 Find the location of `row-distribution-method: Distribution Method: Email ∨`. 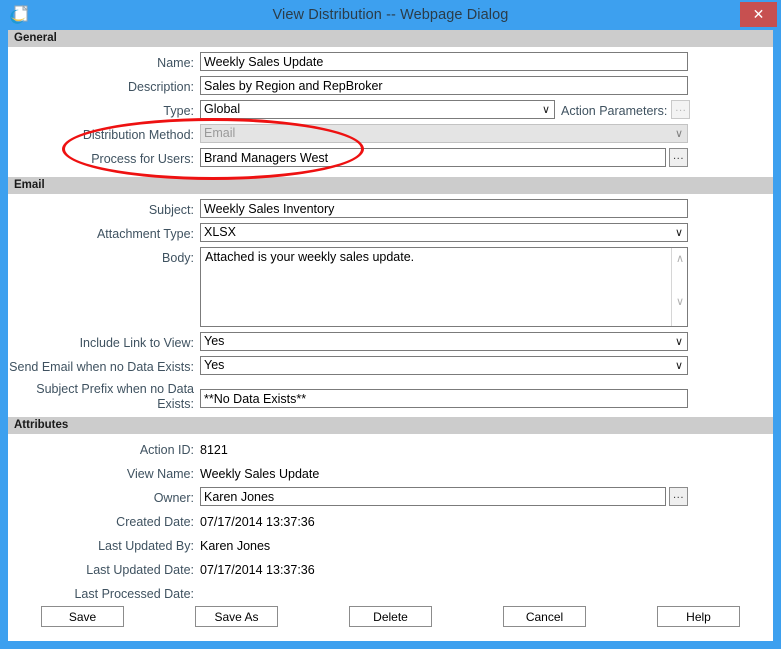

row-distribution-method: Distribution Method: Email ∨ is located at coordinates (390, 136).